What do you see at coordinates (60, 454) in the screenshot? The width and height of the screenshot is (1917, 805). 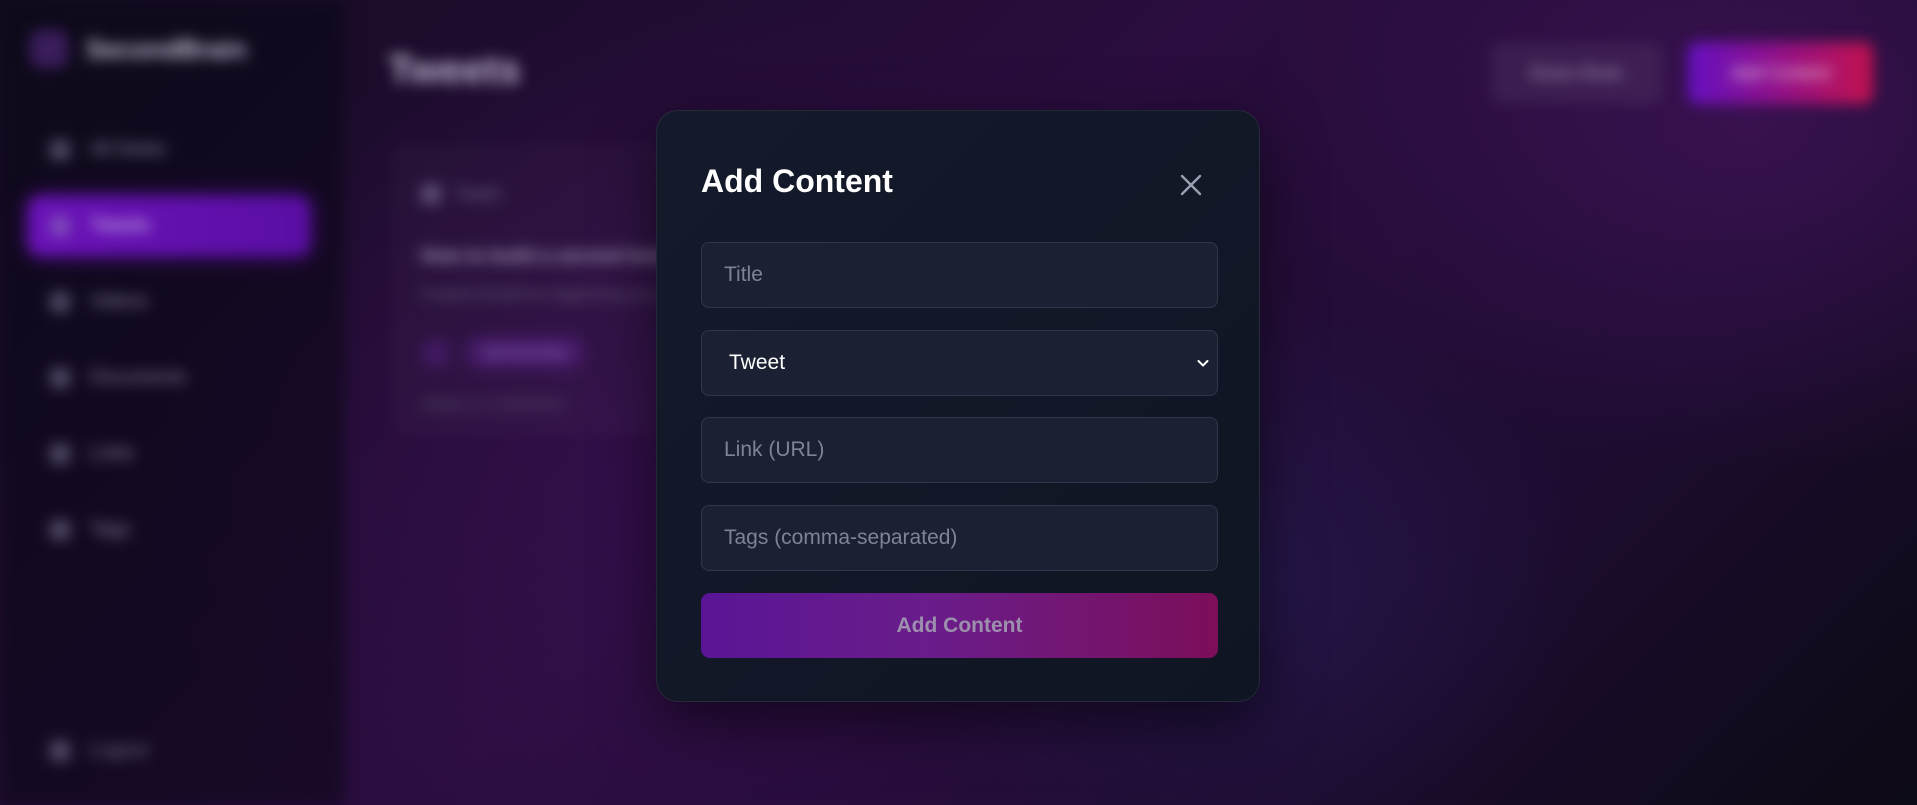 I see `link-icon` at bounding box center [60, 454].